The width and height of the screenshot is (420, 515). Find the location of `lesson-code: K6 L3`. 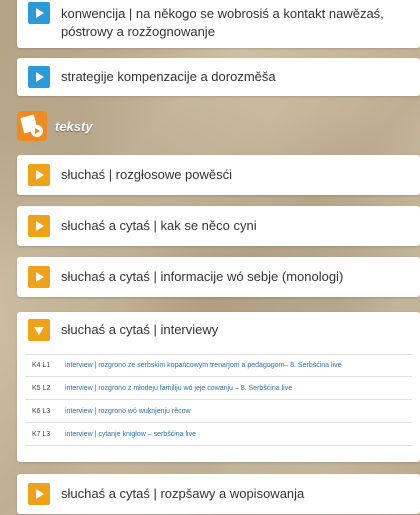

lesson-code: K6 L3 is located at coordinates (41, 411).